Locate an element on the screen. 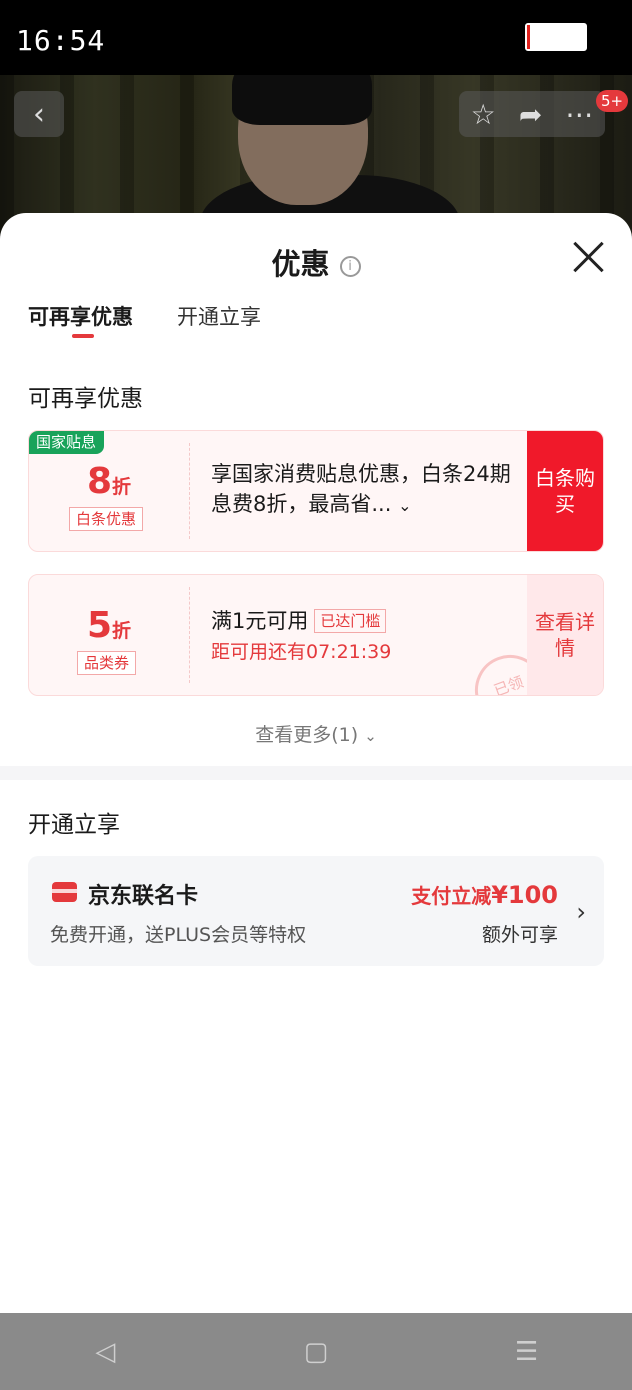 This screenshot has width=632, height=1390. baitiao-buy-button: 白条购买 is located at coordinates (565, 491).